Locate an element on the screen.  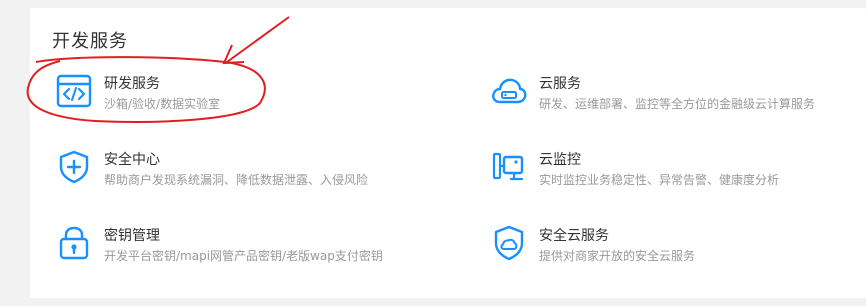
lock-icon is located at coordinates (74, 243).